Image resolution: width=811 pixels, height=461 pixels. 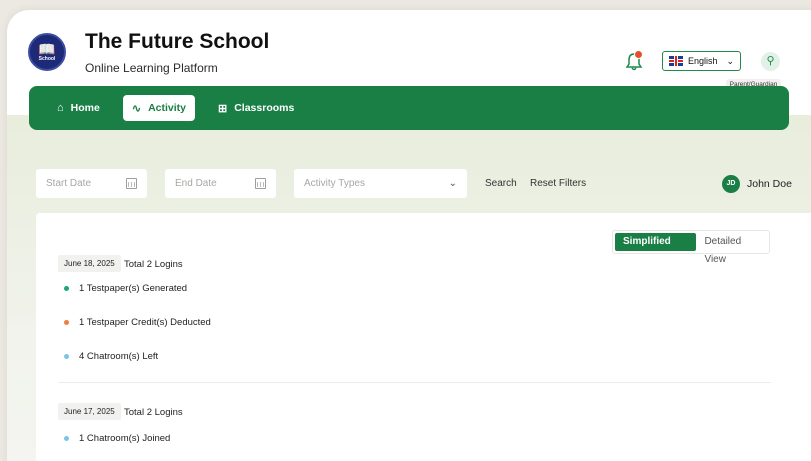 I want to click on simplified-view-button: Simplified View, so click(x=656, y=249).